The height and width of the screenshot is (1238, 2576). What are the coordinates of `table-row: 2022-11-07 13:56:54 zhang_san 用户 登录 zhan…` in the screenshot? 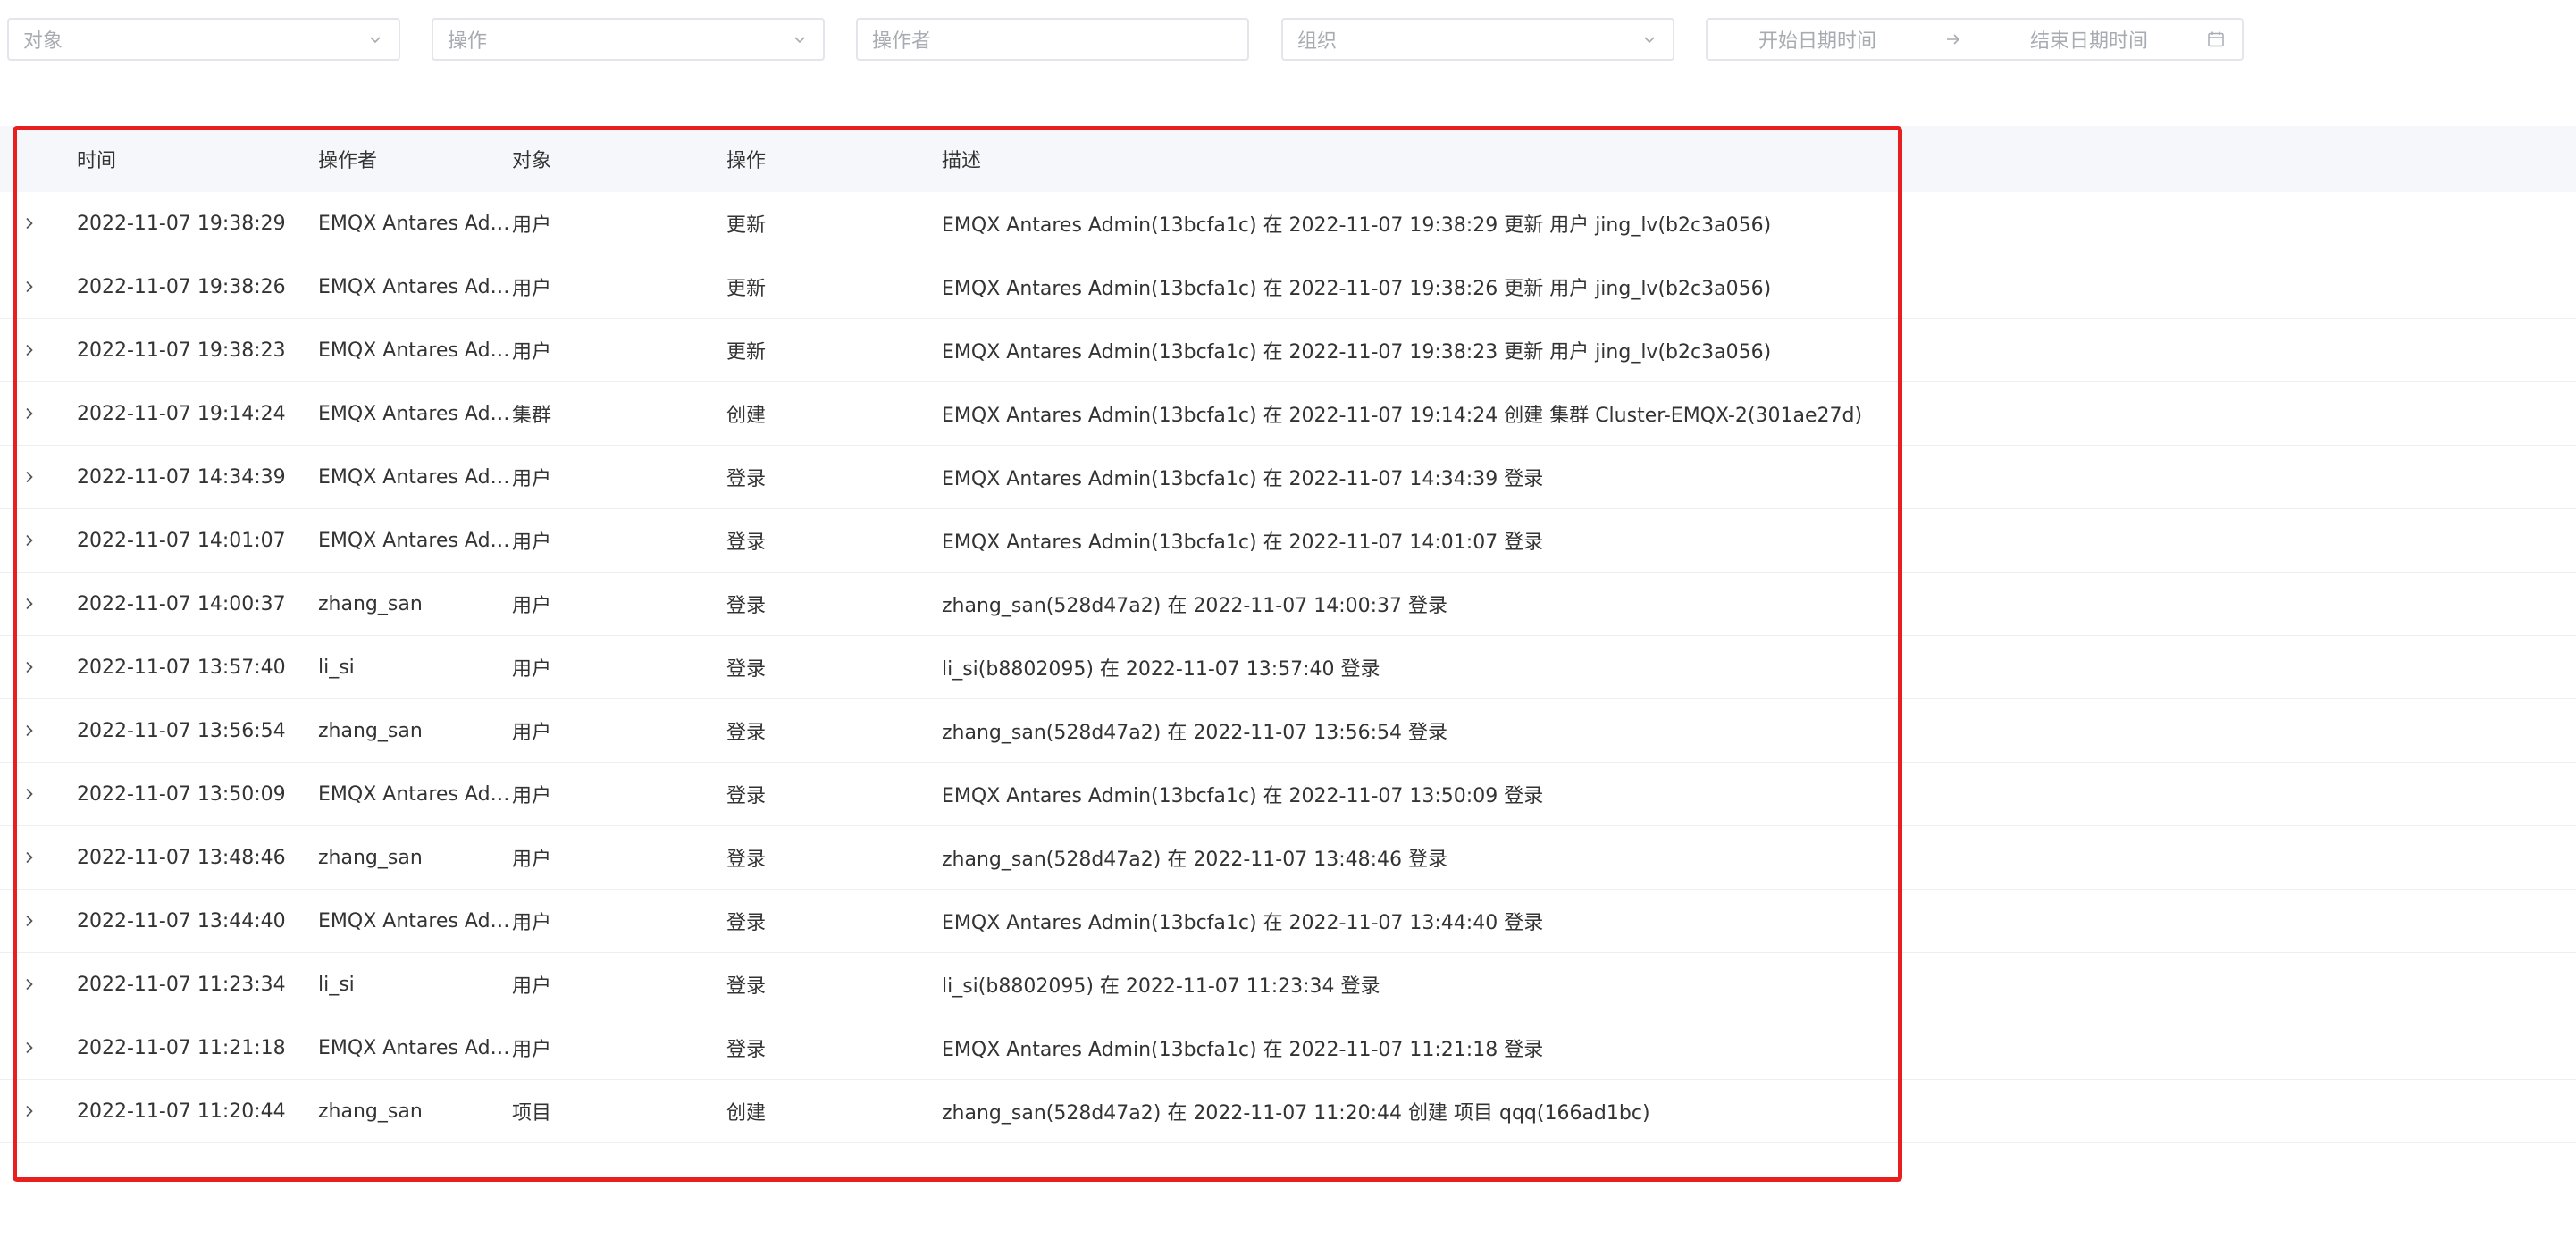 It's located at (1288, 731).